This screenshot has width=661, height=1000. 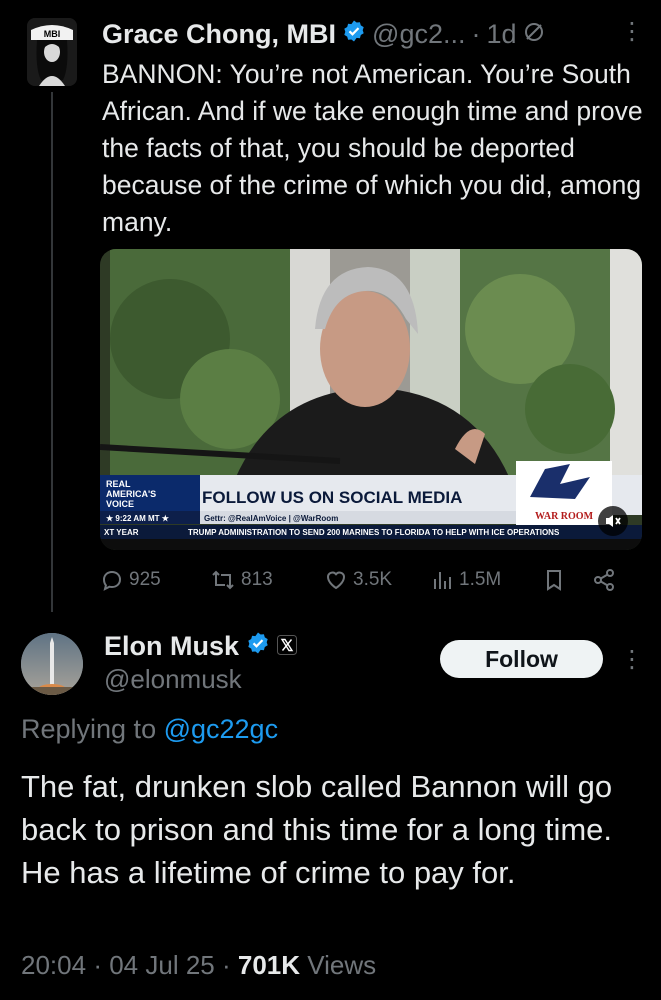 I want to click on x-logo-icon, so click(x=287, y=646).